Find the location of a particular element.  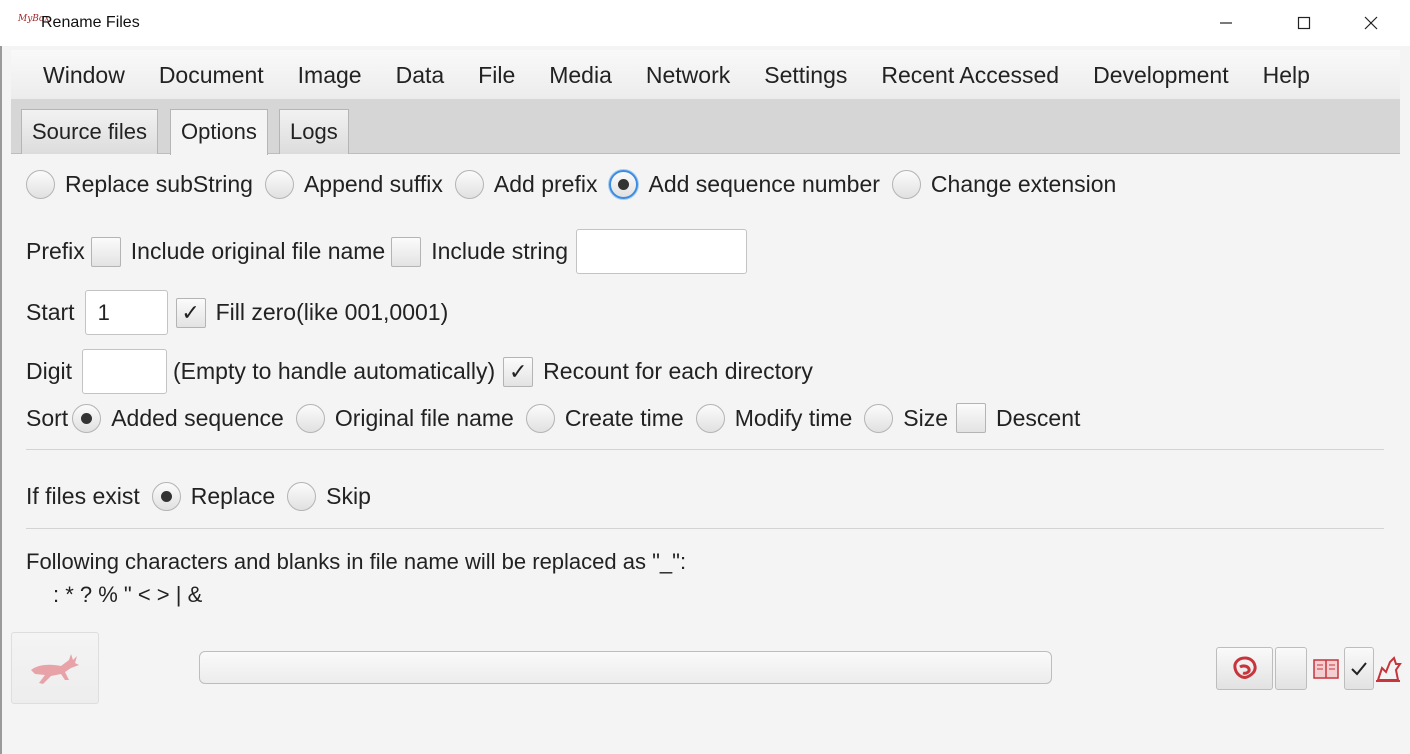

book-icon is located at coordinates (1326, 668).